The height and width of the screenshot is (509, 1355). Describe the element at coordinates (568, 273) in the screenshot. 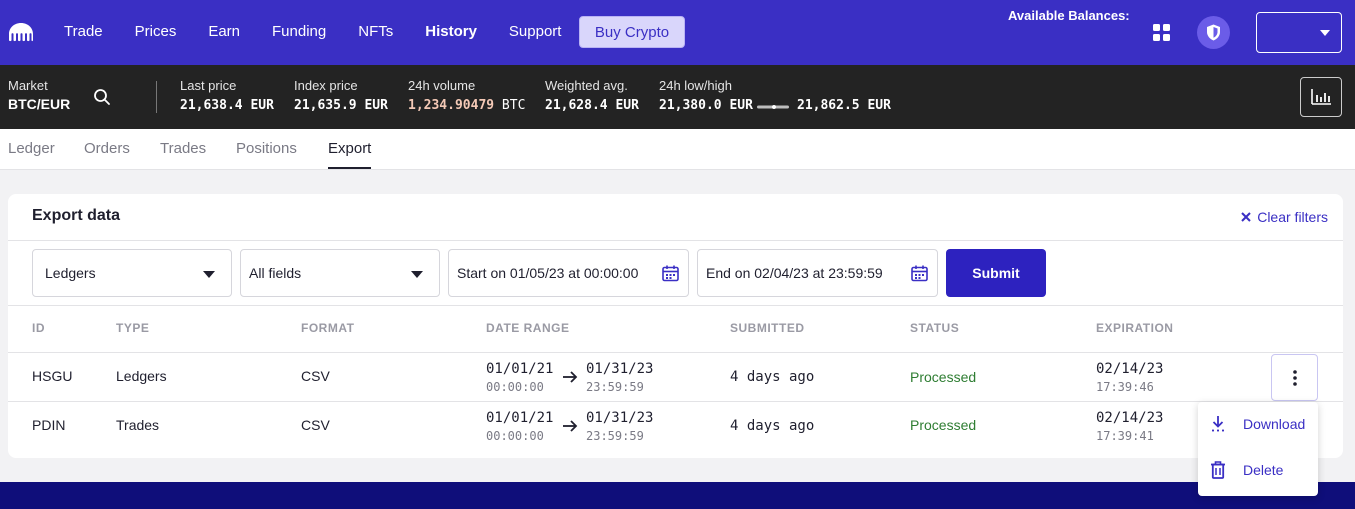

I see `start-date-field: Start on 01/05/23 at 00:00:00` at that location.